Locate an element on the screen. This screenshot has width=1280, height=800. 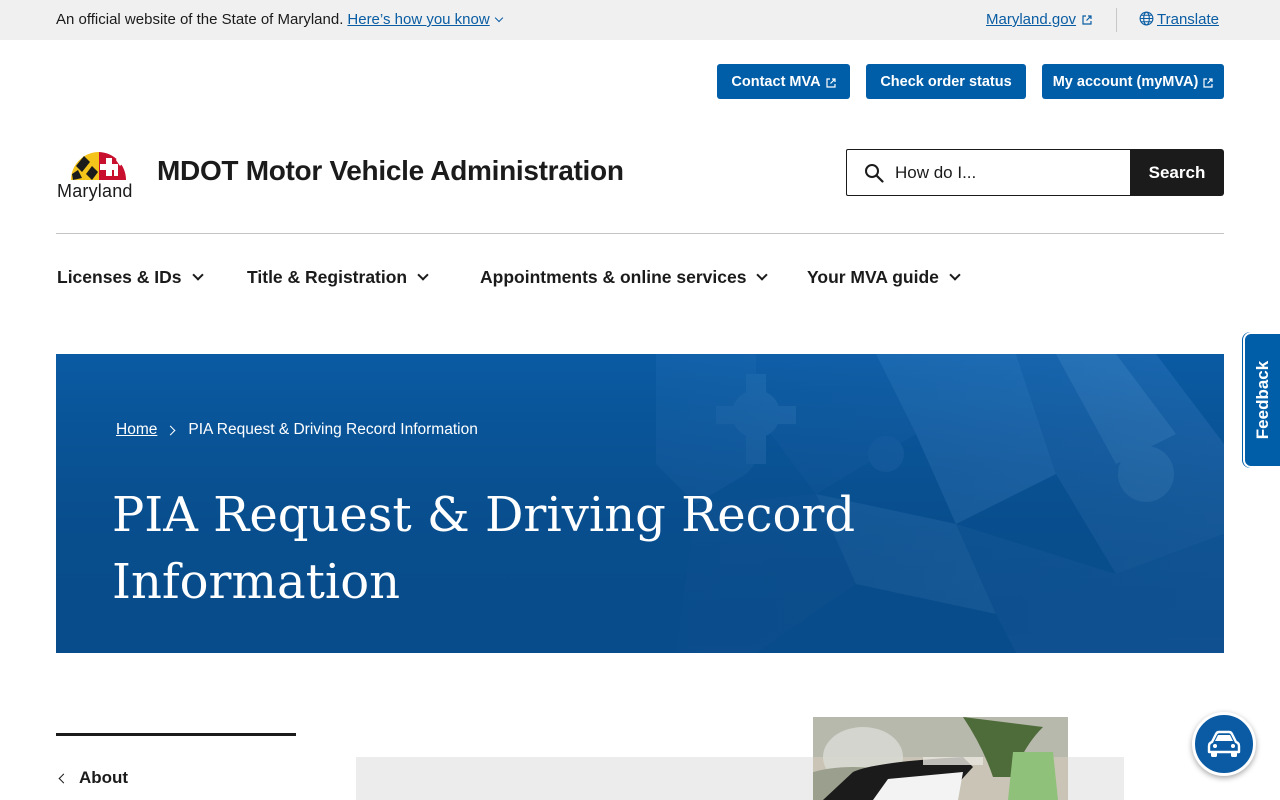
nav-item-label: Licenses & IDs is located at coordinates (119, 277).